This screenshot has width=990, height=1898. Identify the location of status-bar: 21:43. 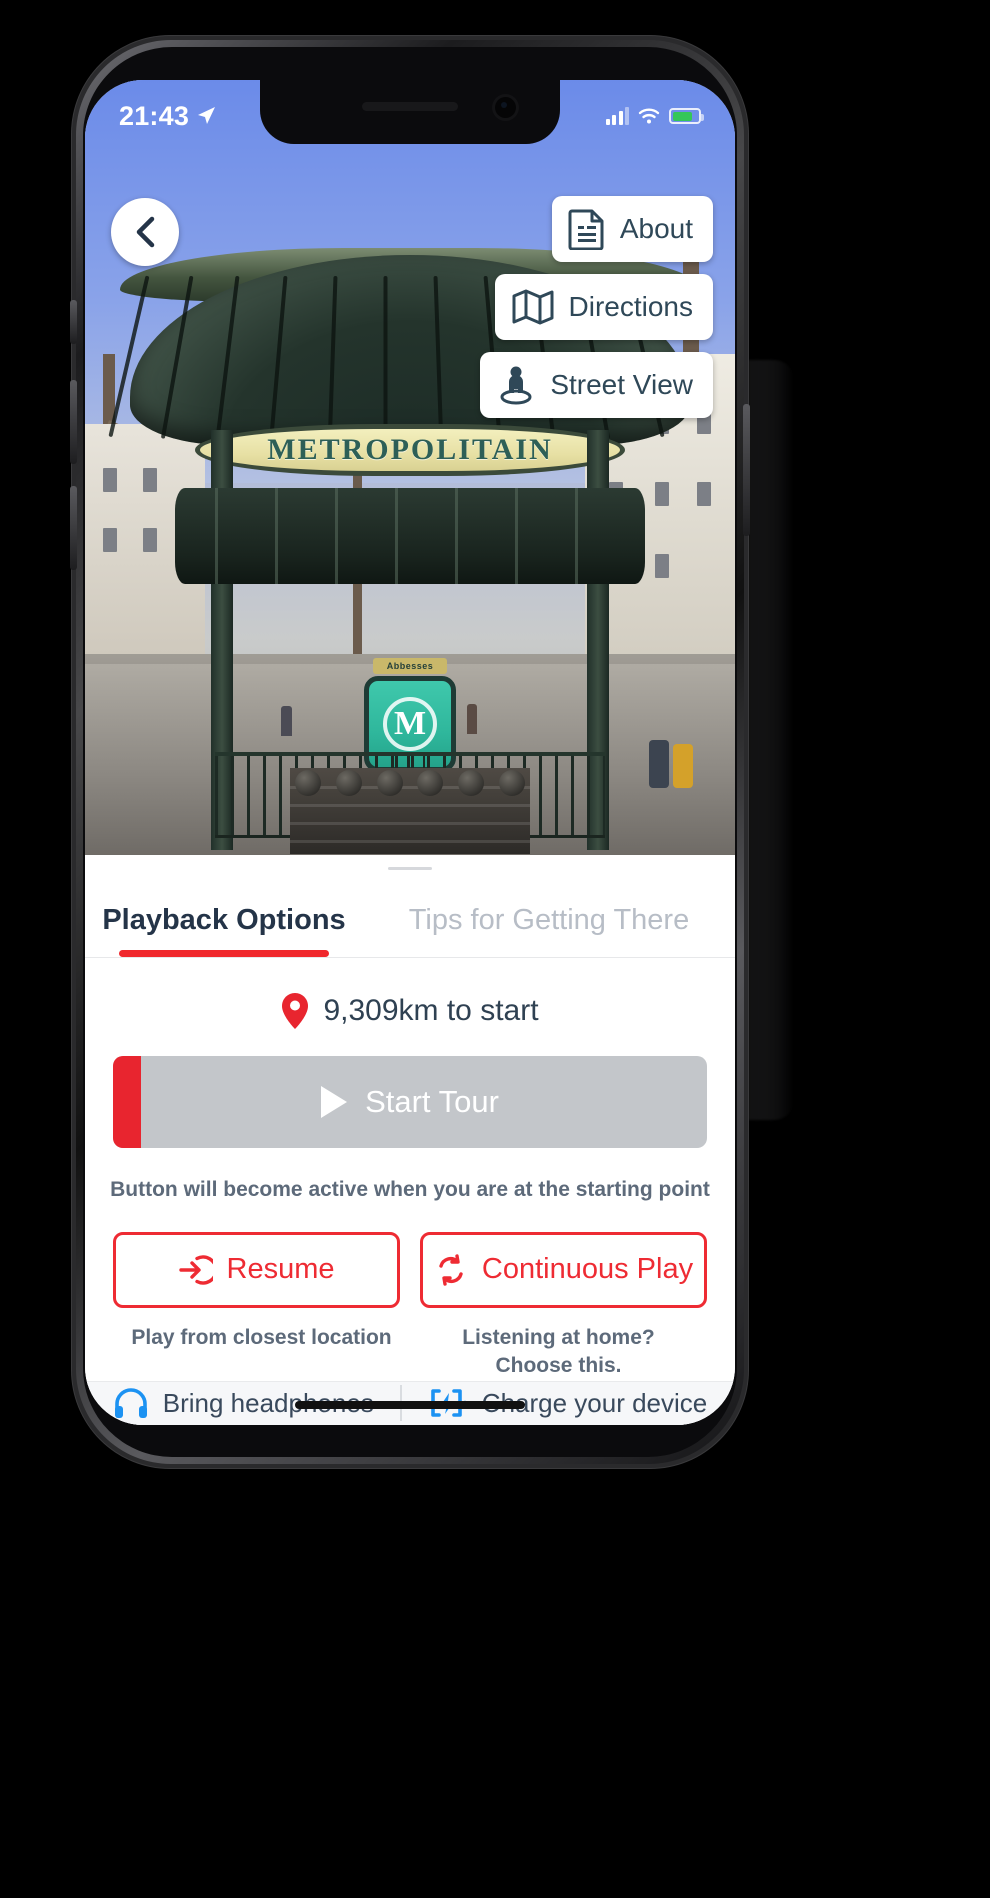
(410, 112).